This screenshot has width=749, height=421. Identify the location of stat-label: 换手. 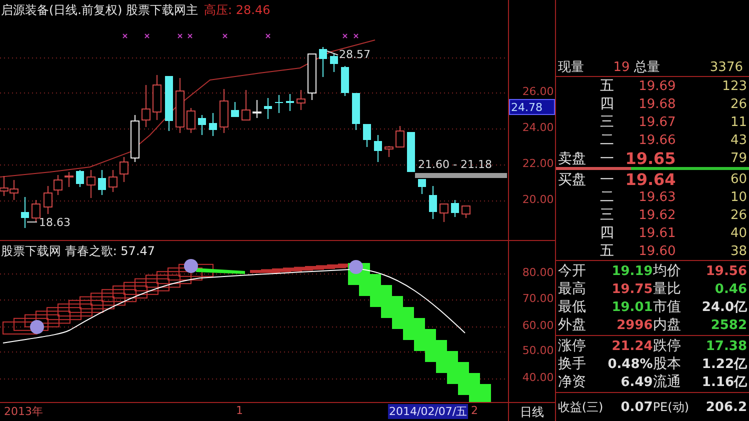
(572, 364).